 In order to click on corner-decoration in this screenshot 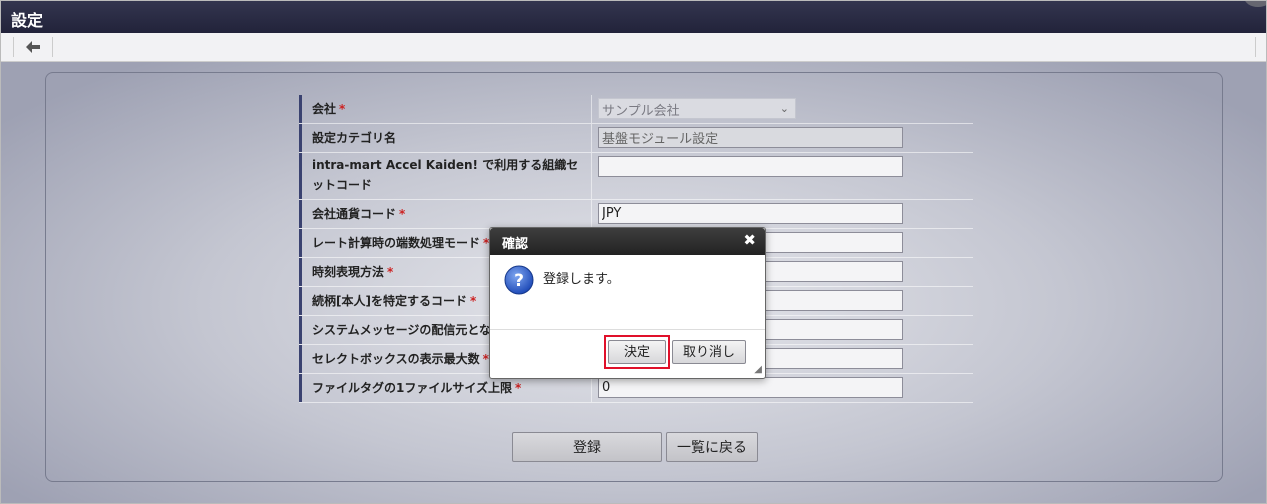, I will do `click(1255, 4)`.